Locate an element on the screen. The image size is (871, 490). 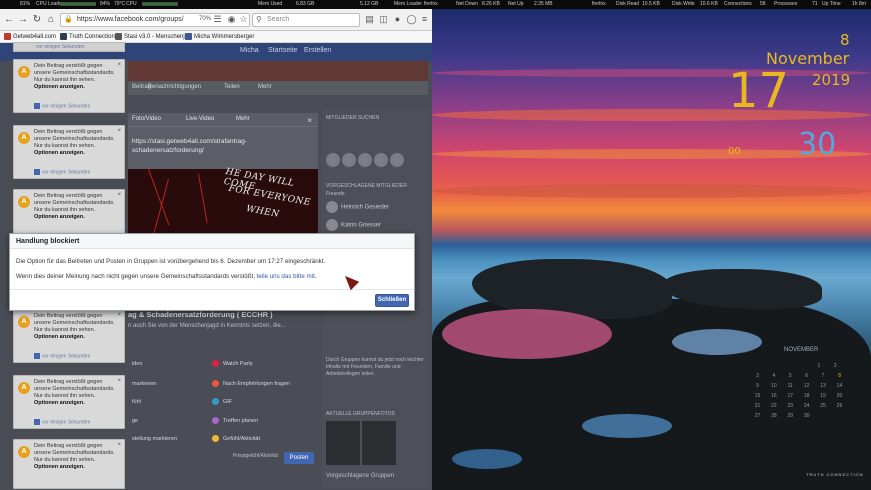
privacy-selector: Privatgefühl/Aktivität is located at coordinates (255, 456).